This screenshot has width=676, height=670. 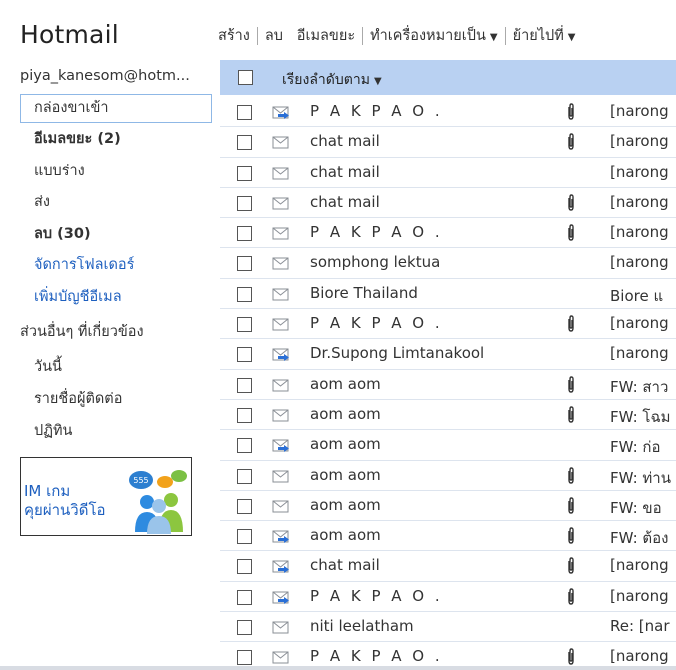 I want to click on related-item-today: วันนี้, so click(x=116, y=367).